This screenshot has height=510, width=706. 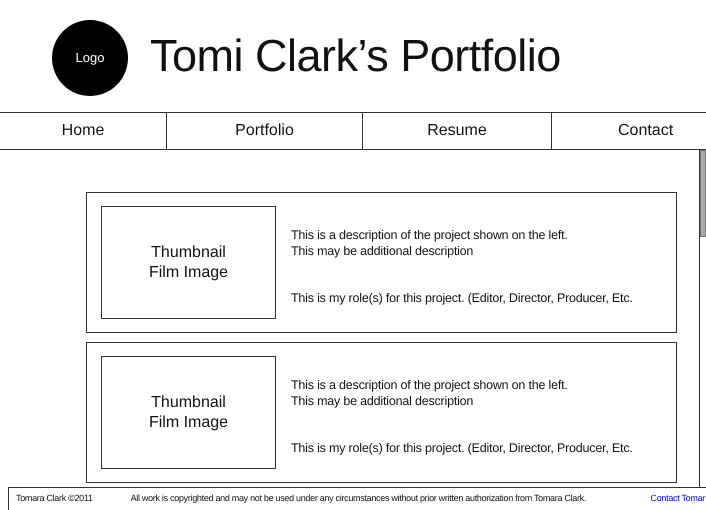 What do you see at coordinates (54, 499) in the screenshot?
I see `copyright-text: Tomara Clark ©2011` at bounding box center [54, 499].